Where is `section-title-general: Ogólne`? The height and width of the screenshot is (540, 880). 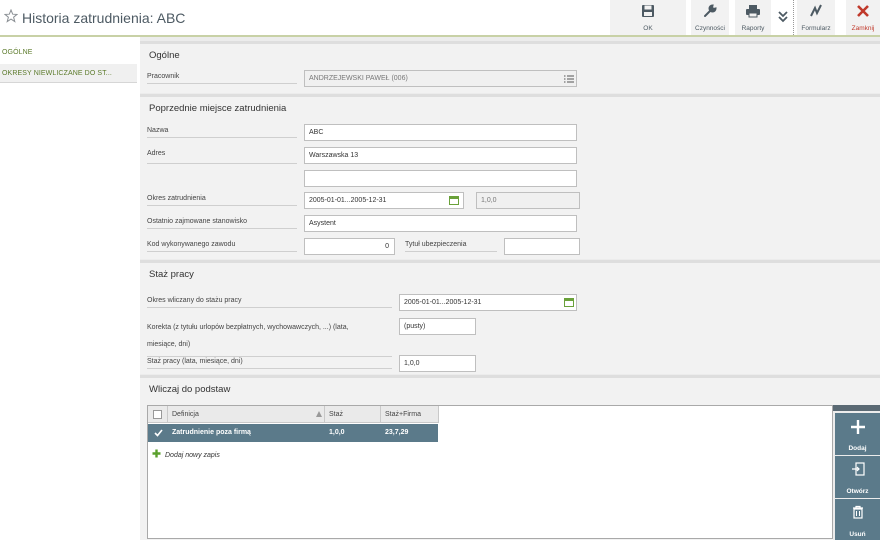
section-title-general: Ogólne is located at coordinates (164, 55).